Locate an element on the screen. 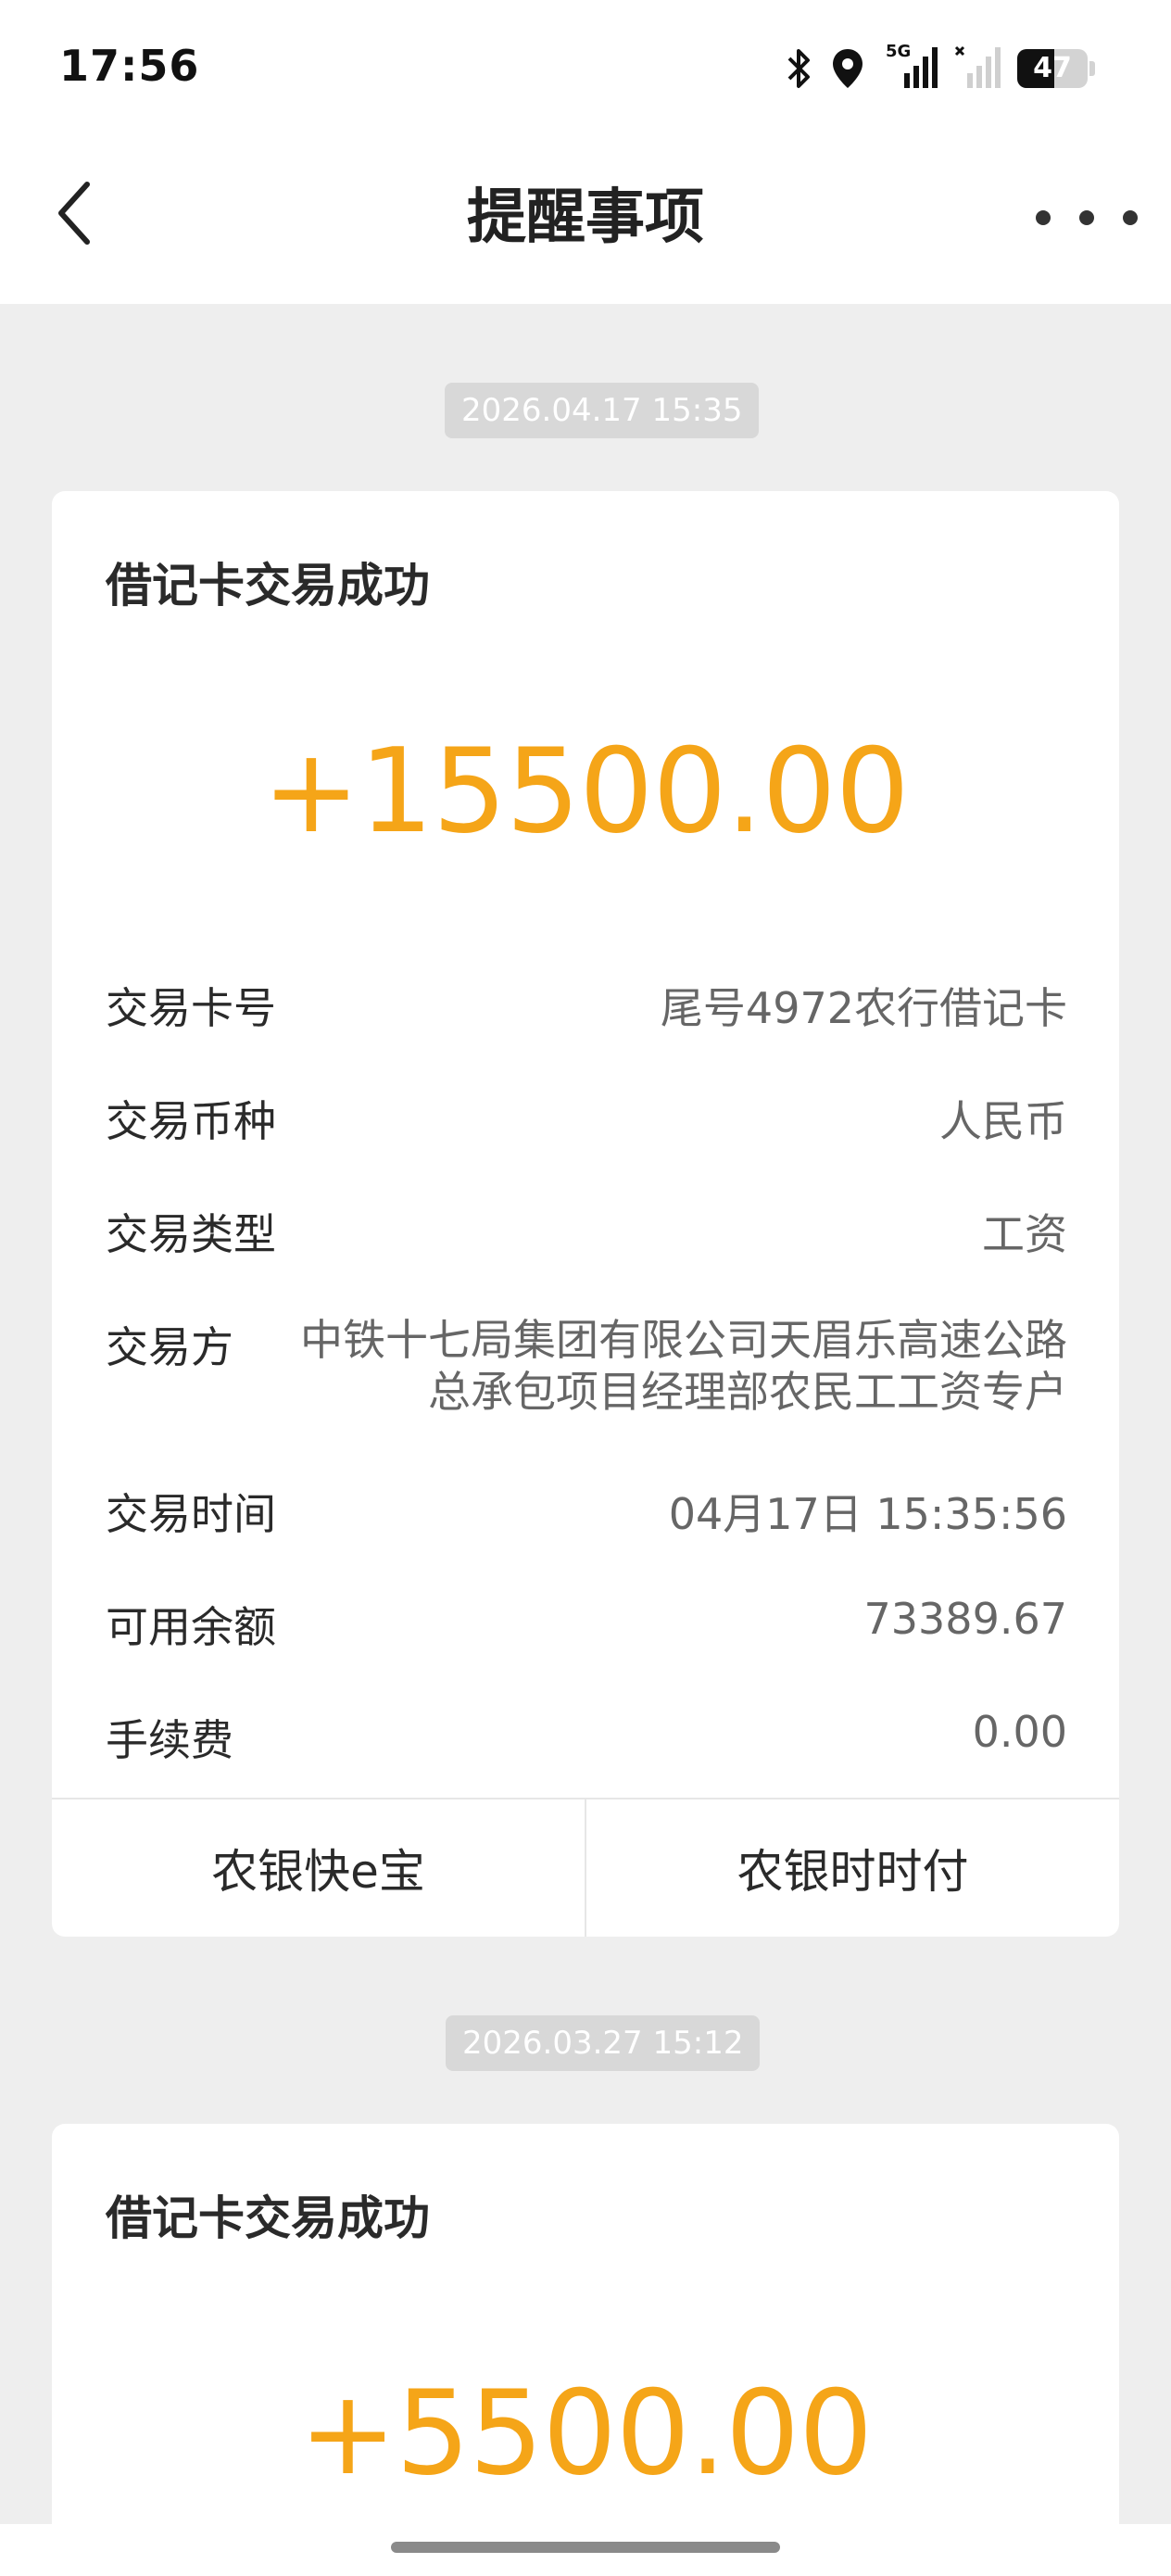 The height and width of the screenshot is (2576, 1171). bluetooth-icon is located at coordinates (800, 68).